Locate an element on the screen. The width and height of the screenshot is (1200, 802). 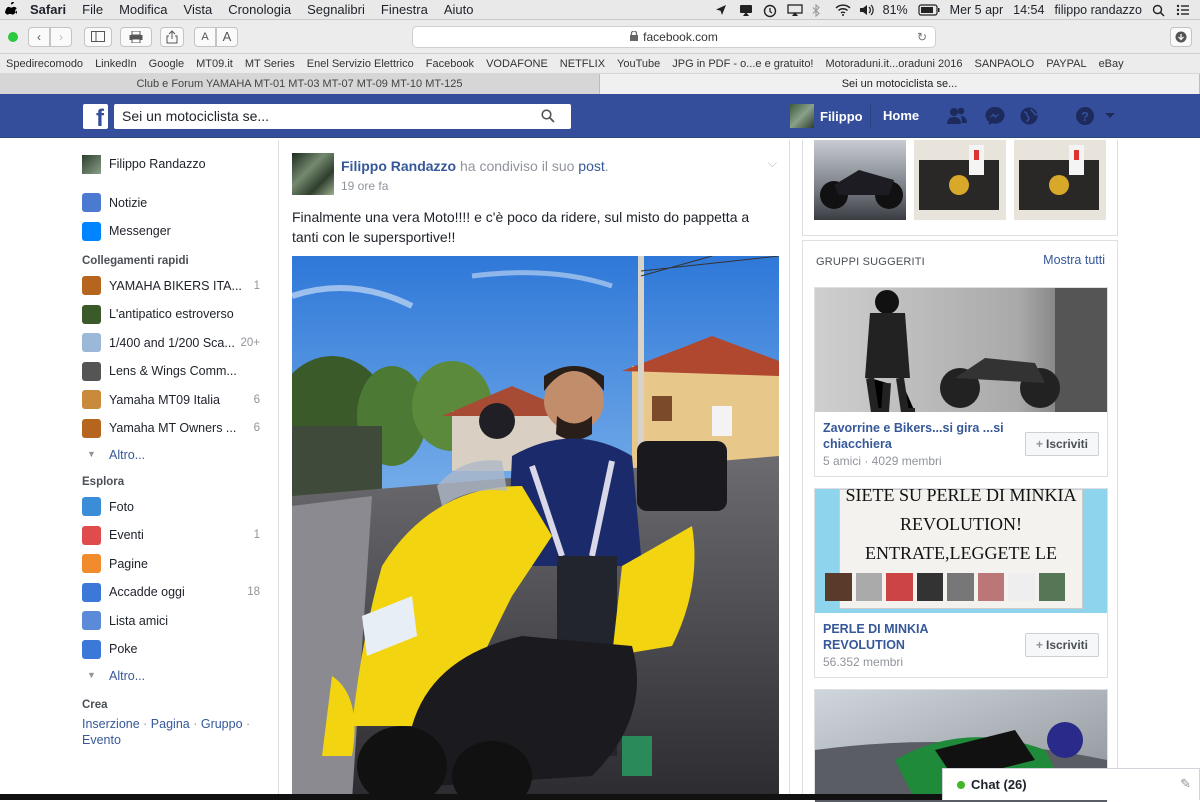
address-bar: facebook.com ↻ is located at coordinates (674, 37).